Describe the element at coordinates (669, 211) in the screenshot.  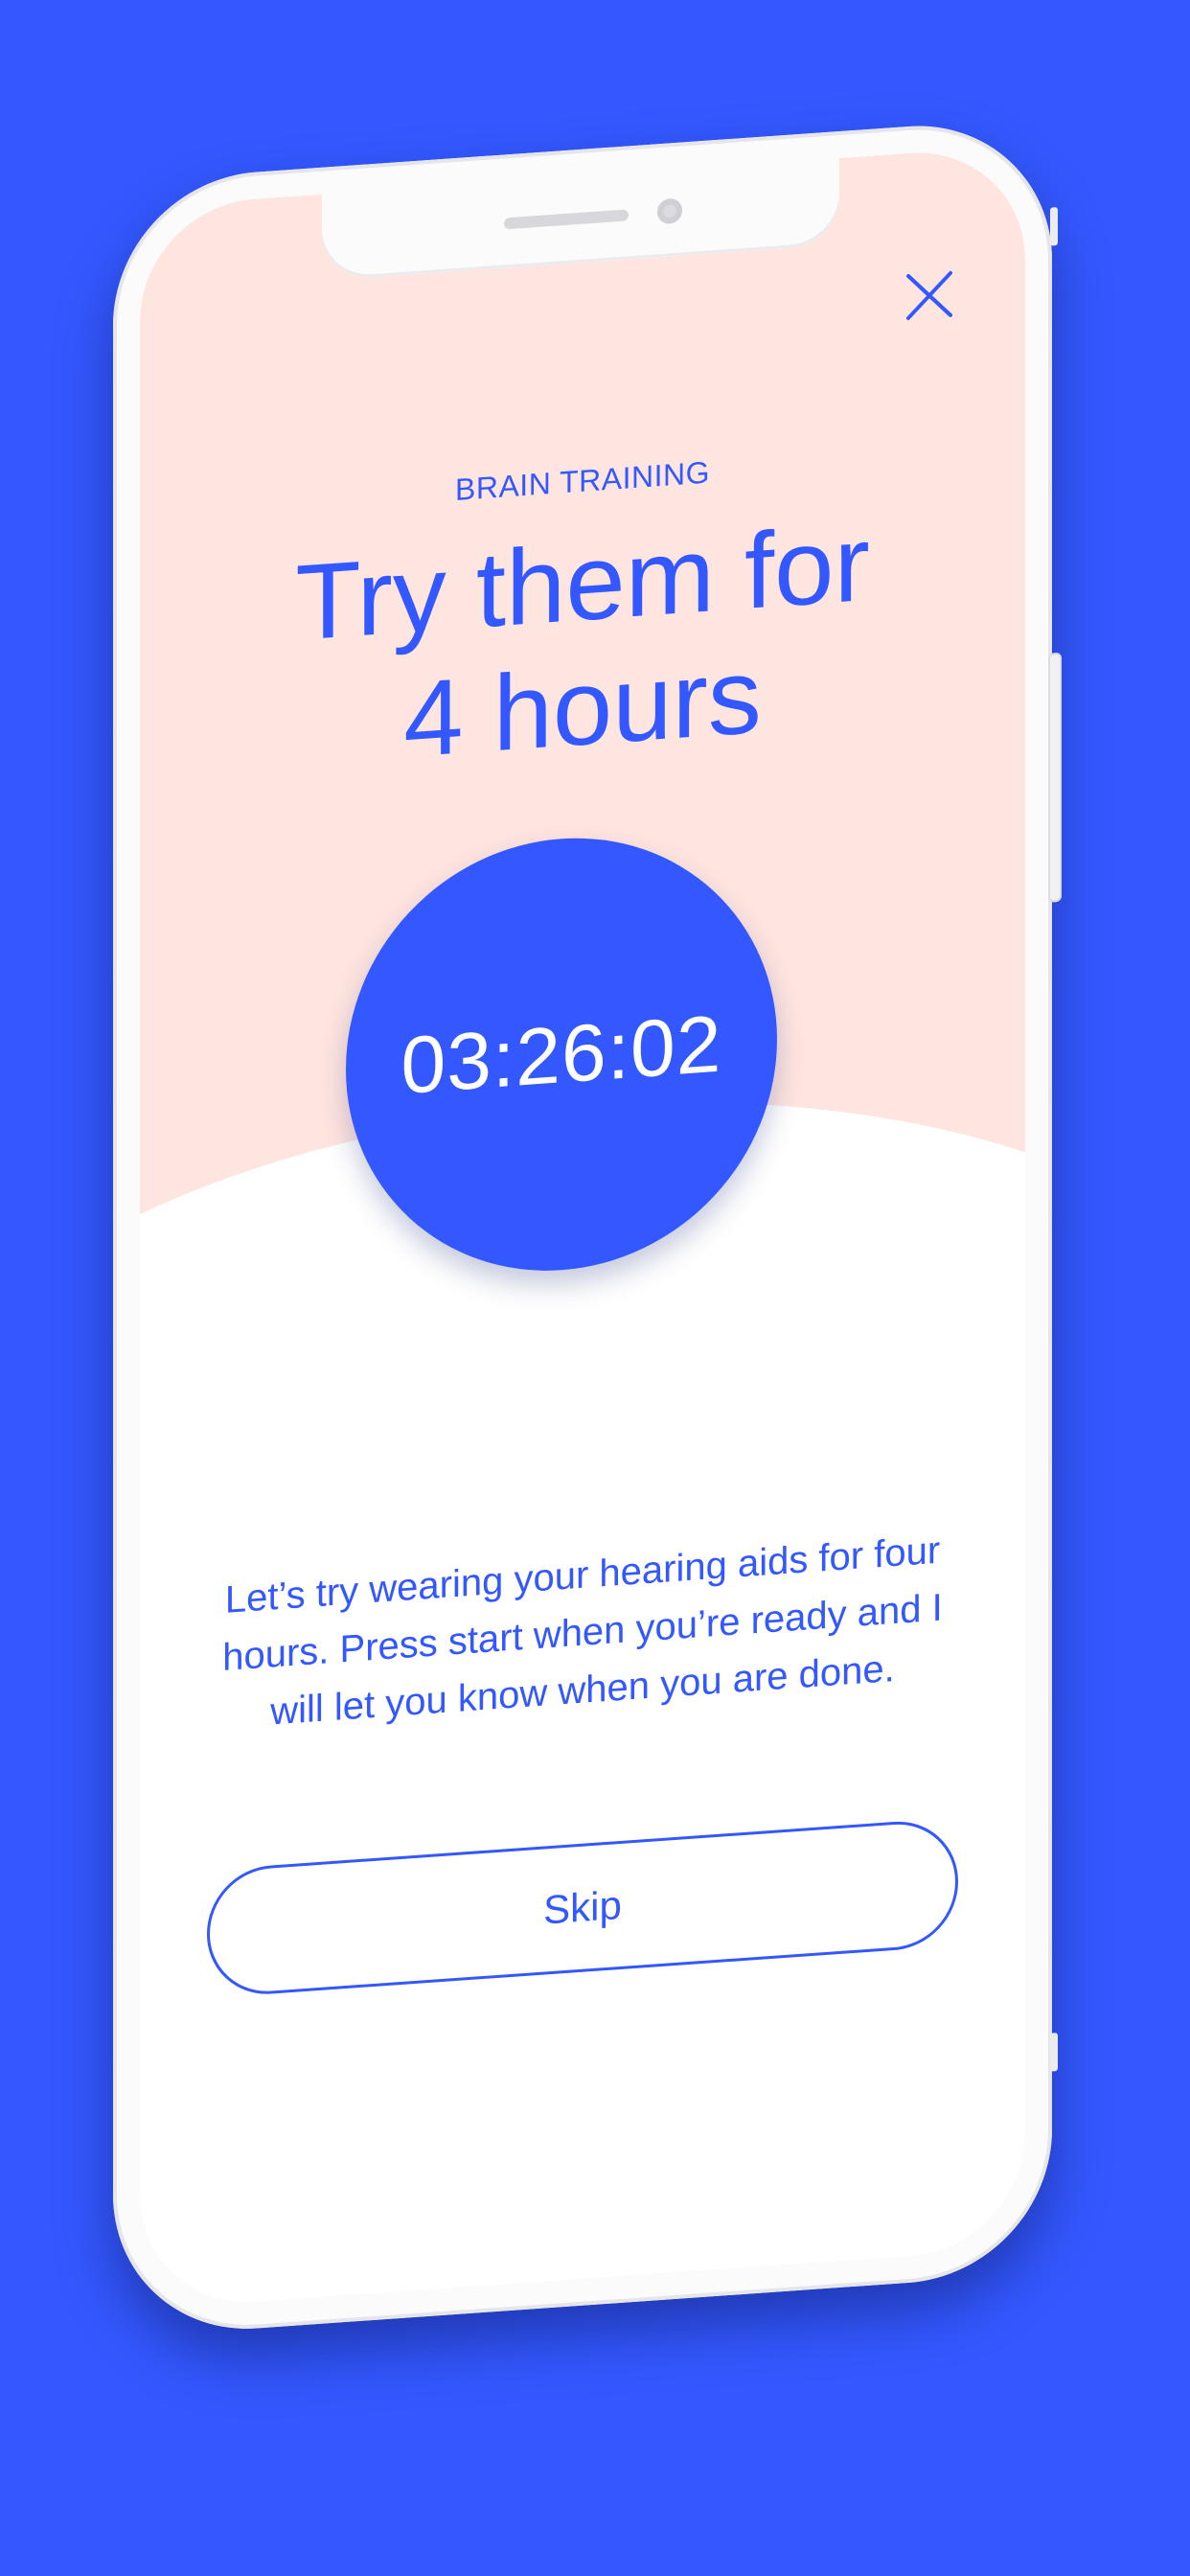
I see `front-camera` at that location.